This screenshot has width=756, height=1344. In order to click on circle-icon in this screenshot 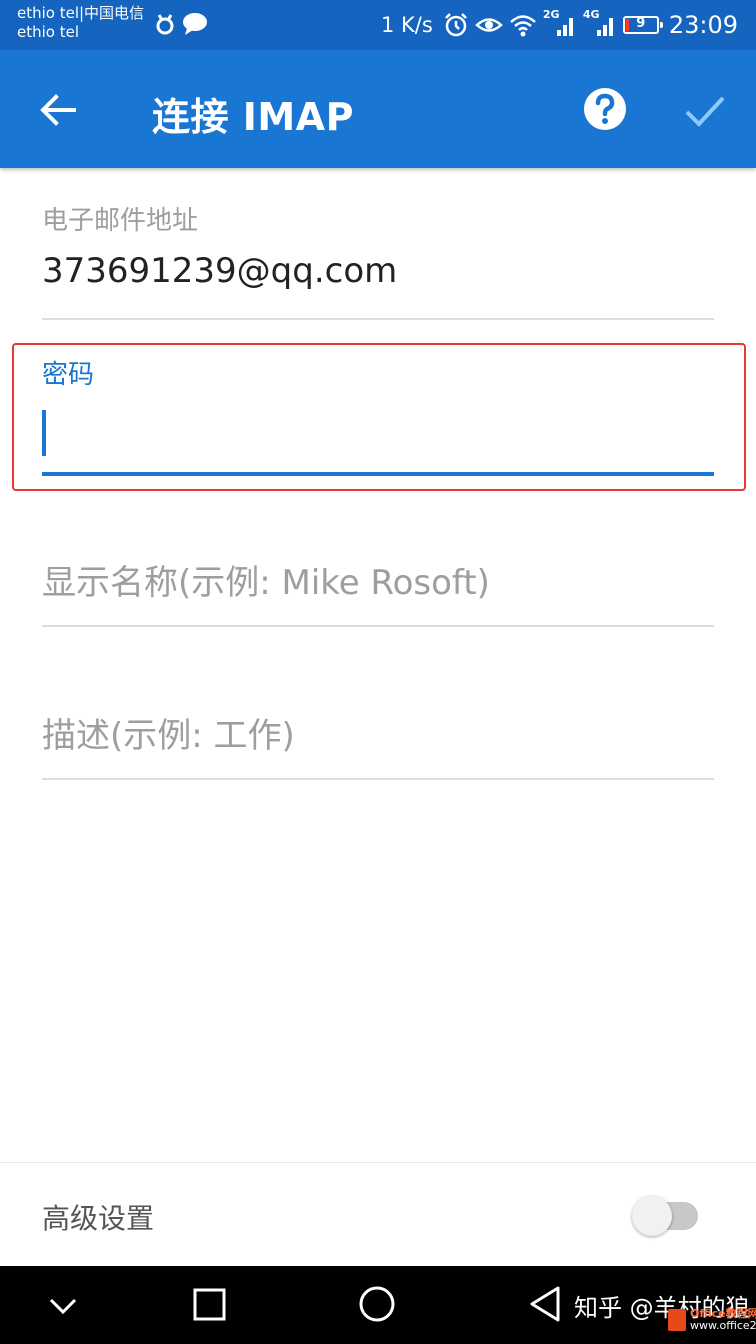, I will do `click(377, 1304)`.